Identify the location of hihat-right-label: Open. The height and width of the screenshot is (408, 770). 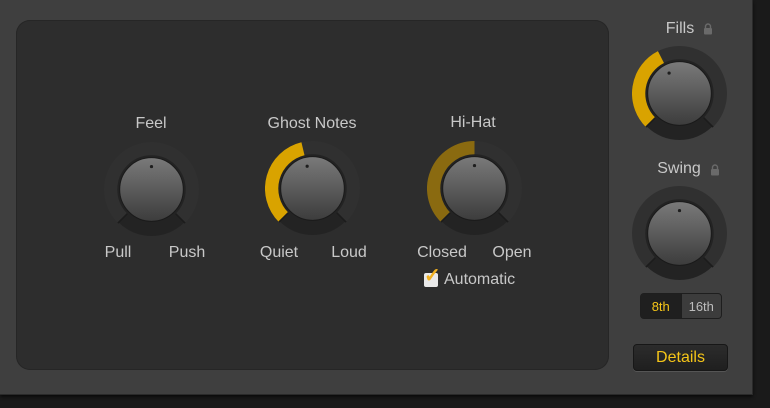
(512, 252).